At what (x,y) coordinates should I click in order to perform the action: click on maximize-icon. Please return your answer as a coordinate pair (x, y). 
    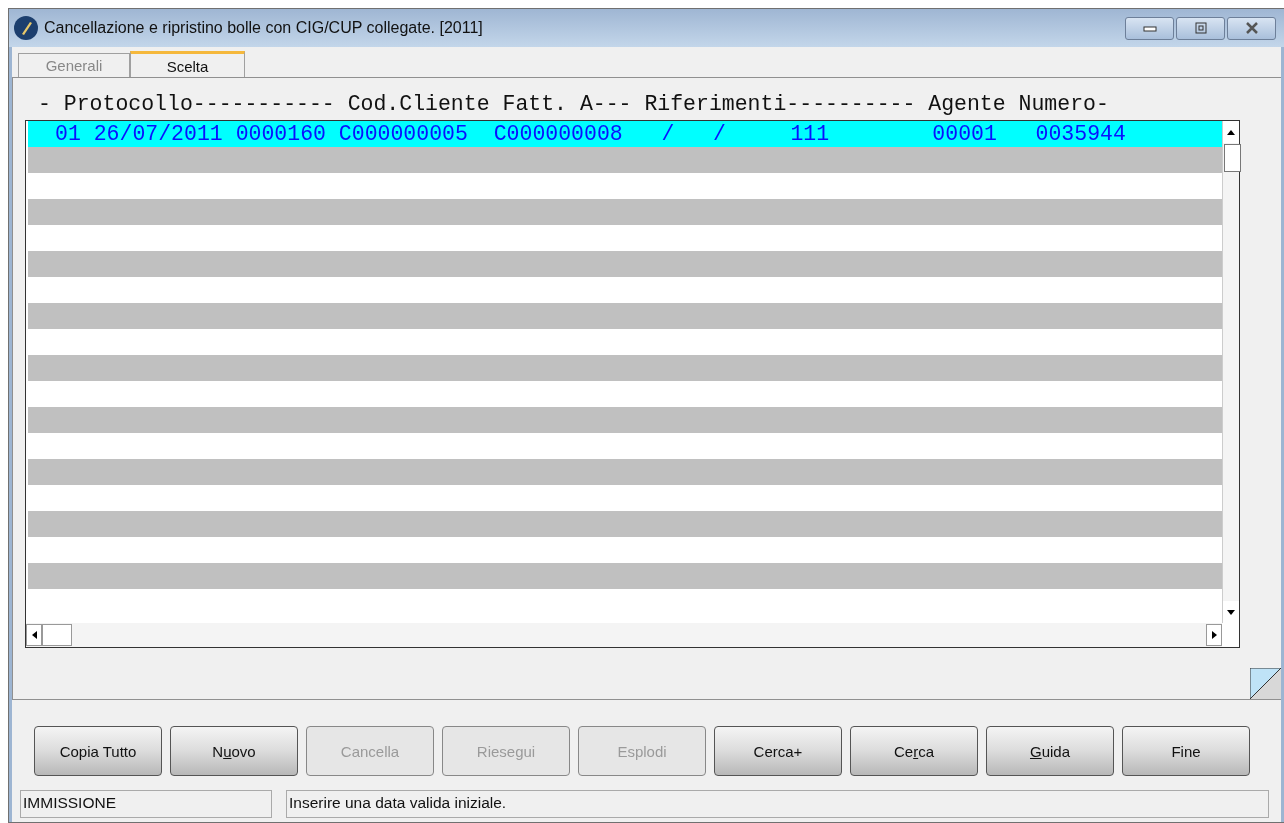
    Looking at the image, I should click on (1200, 28).